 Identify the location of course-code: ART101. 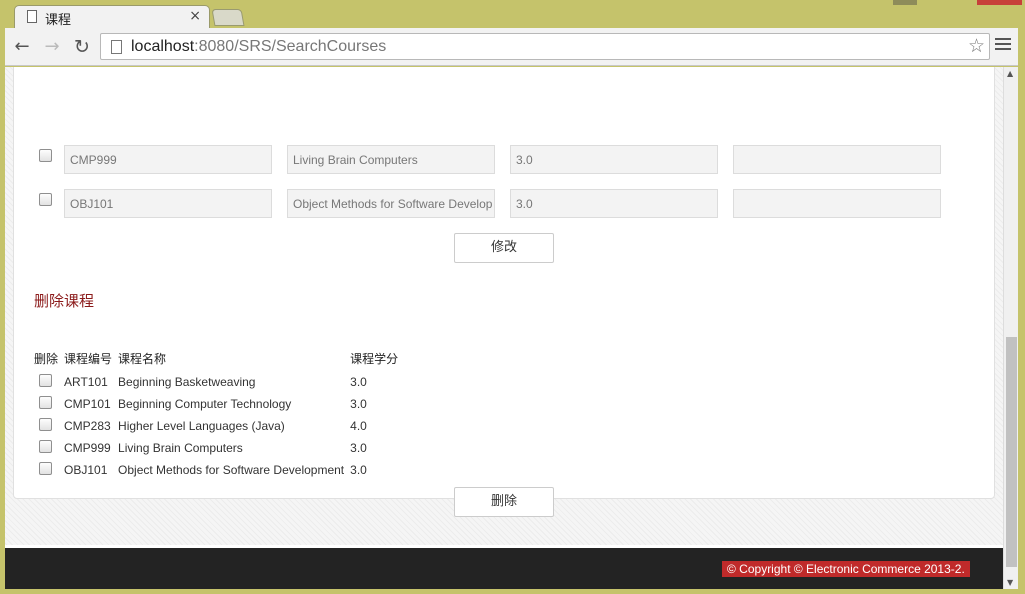
(86, 382).